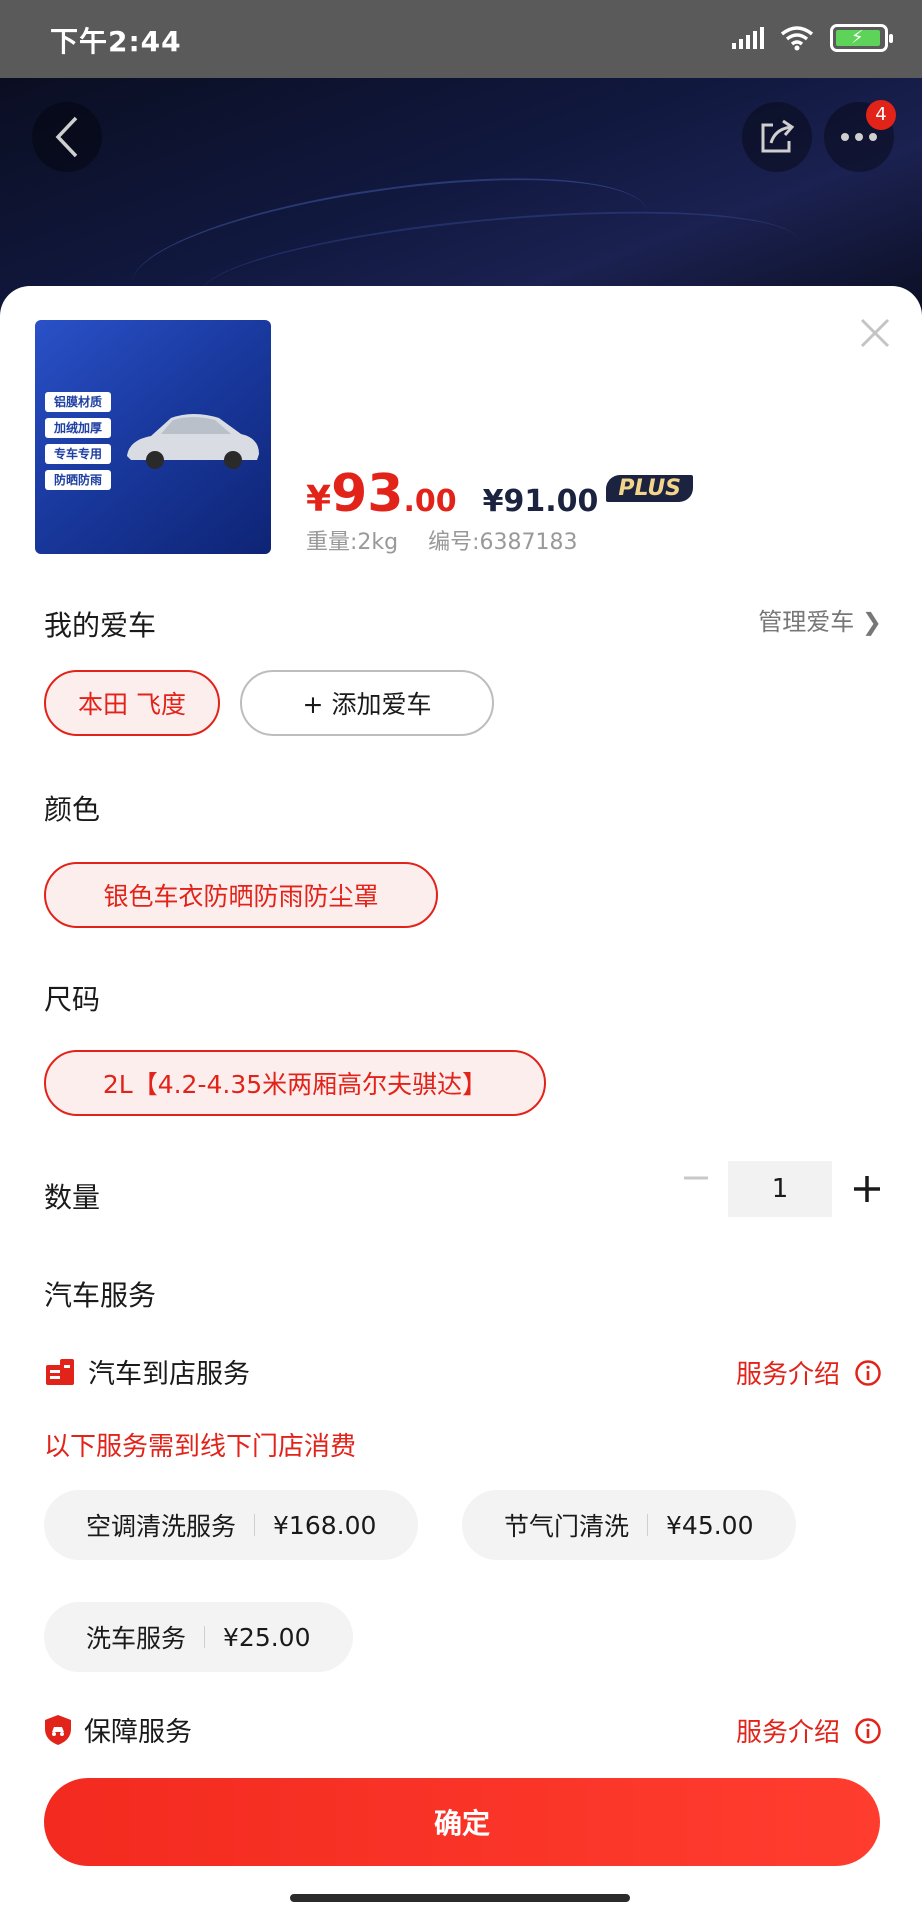 The height and width of the screenshot is (1920, 922). I want to click on service-option-price: ¥45.00, so click(710, 1525).